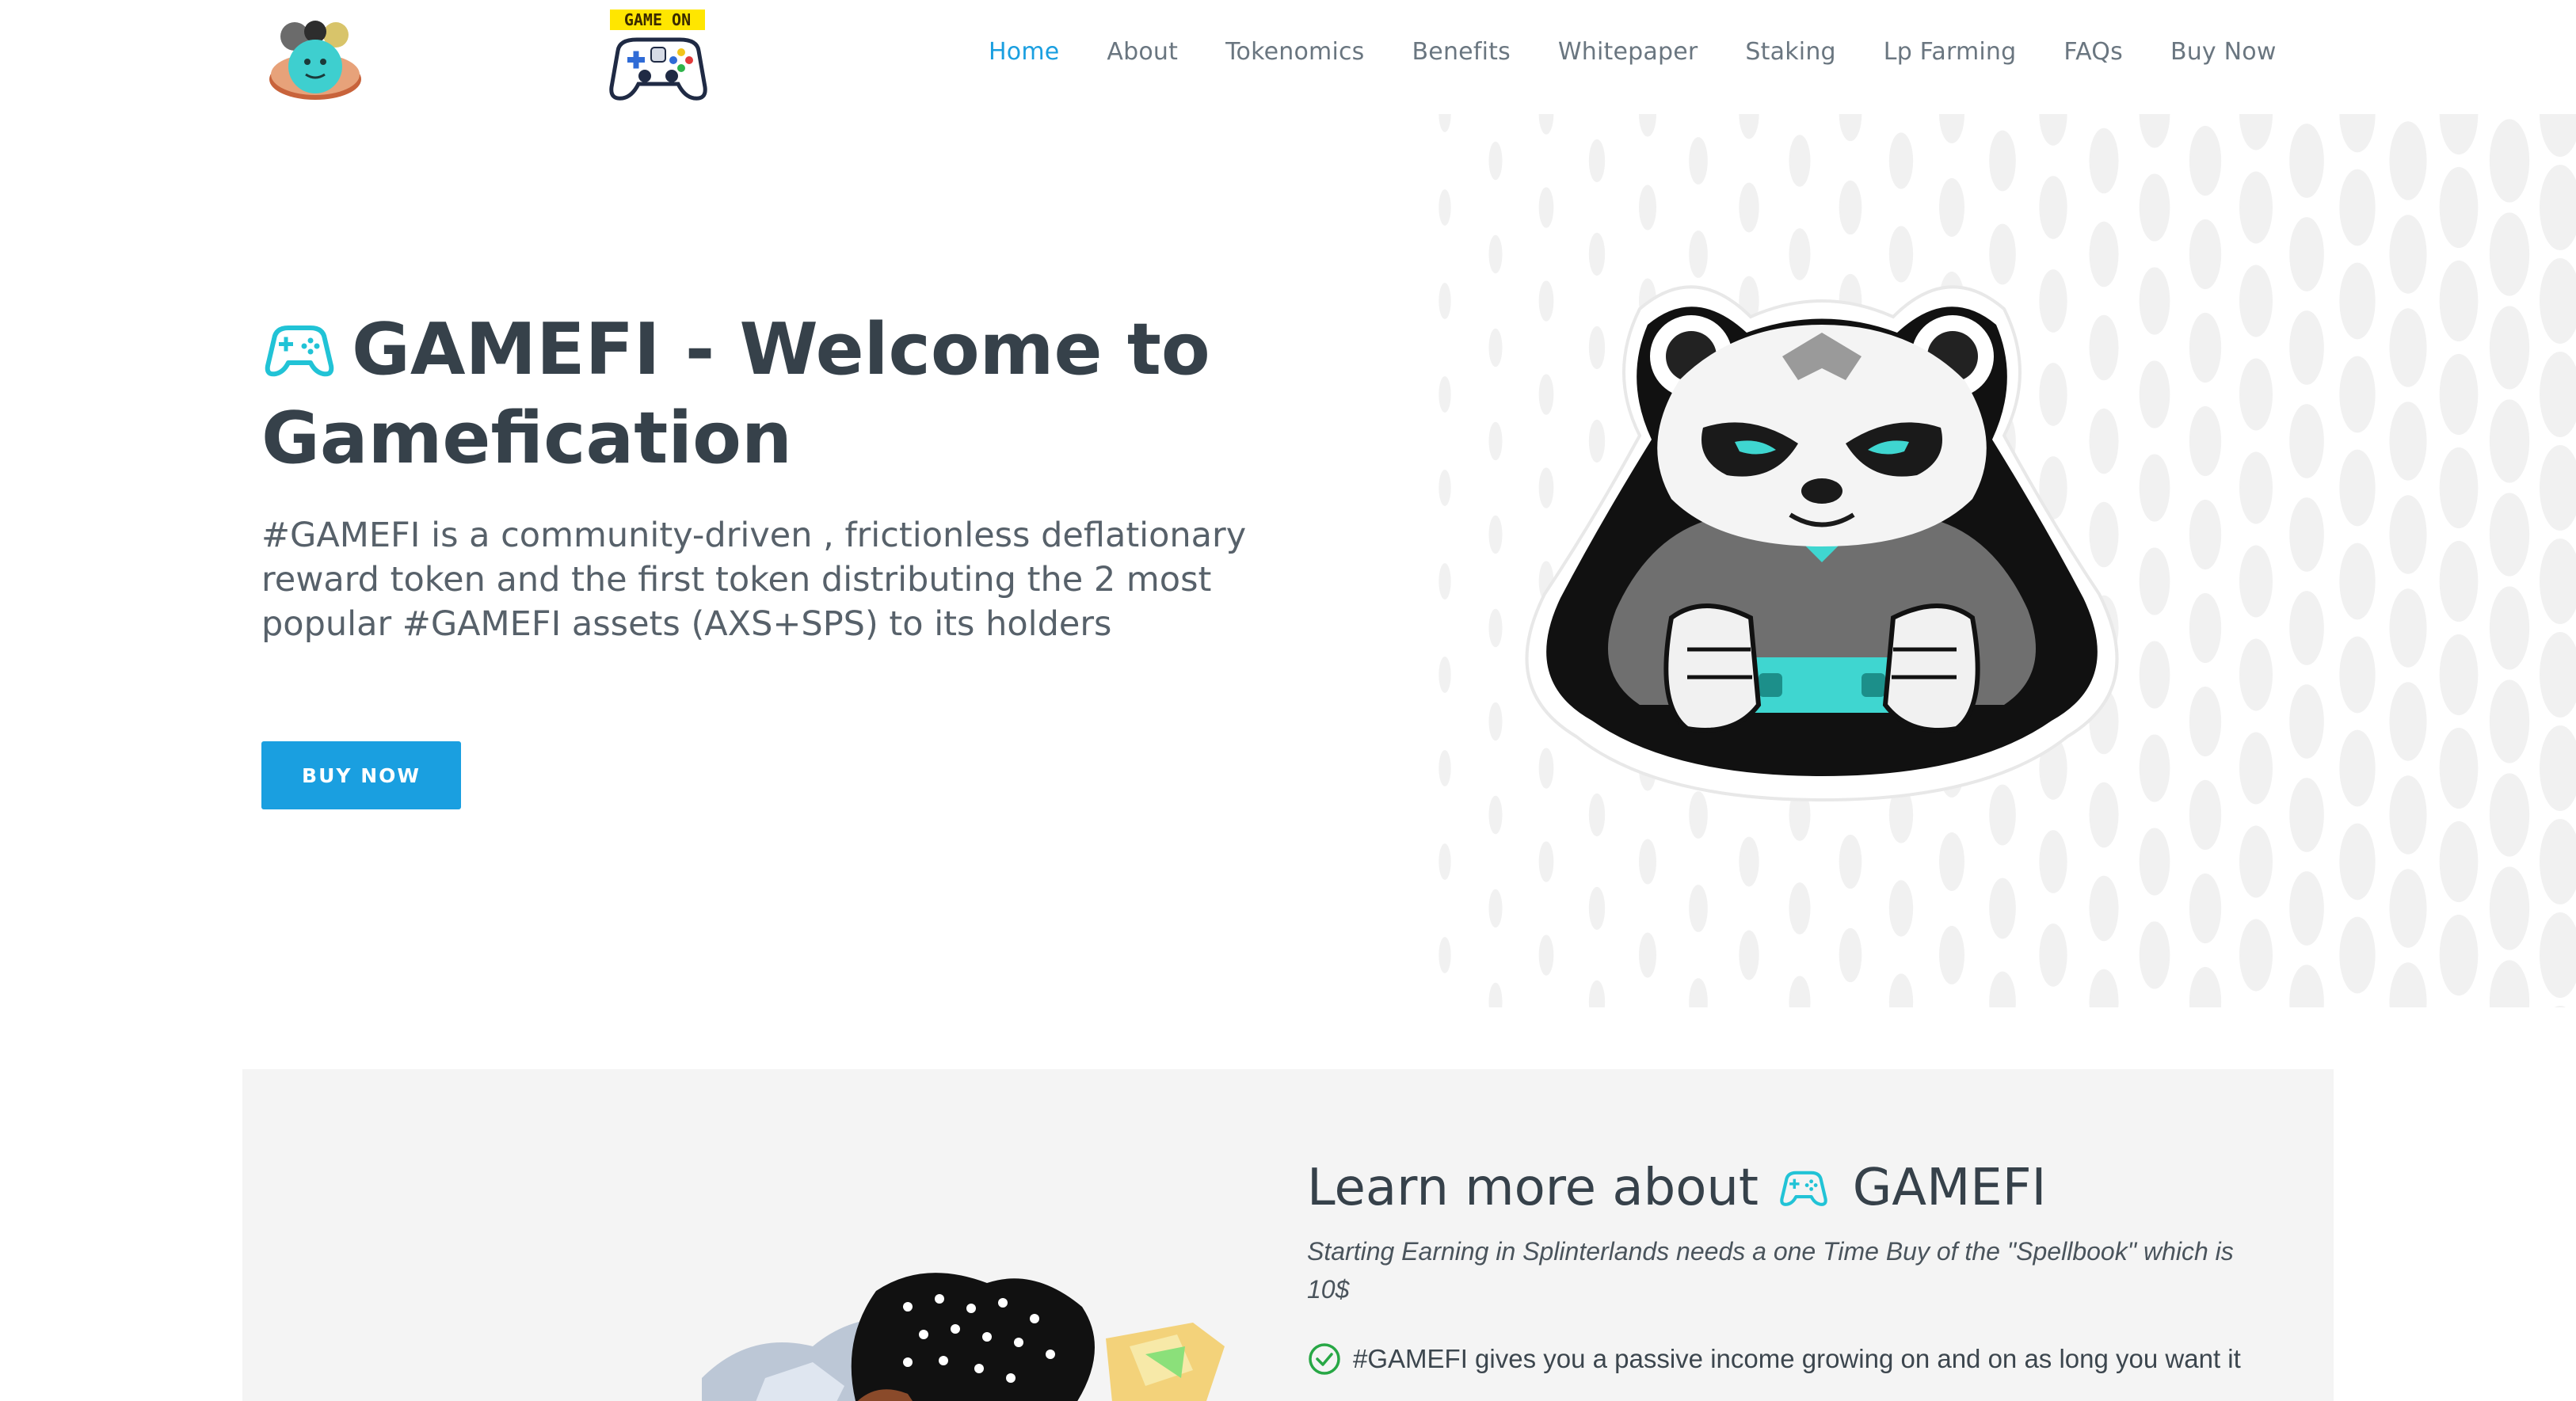 This screenshot has height=1401, width=2576. I want to click on nav-buy-now: Buy Now, so click(2223, 52).